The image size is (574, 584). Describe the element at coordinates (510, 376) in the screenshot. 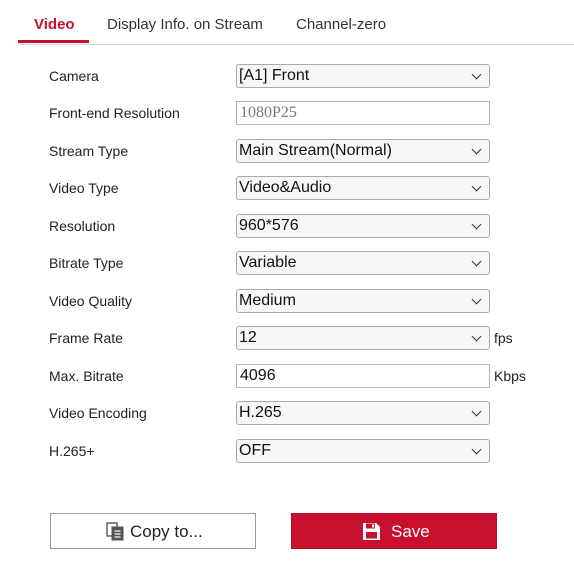

I see `max-bitrate-unit: Kbps` at that location.